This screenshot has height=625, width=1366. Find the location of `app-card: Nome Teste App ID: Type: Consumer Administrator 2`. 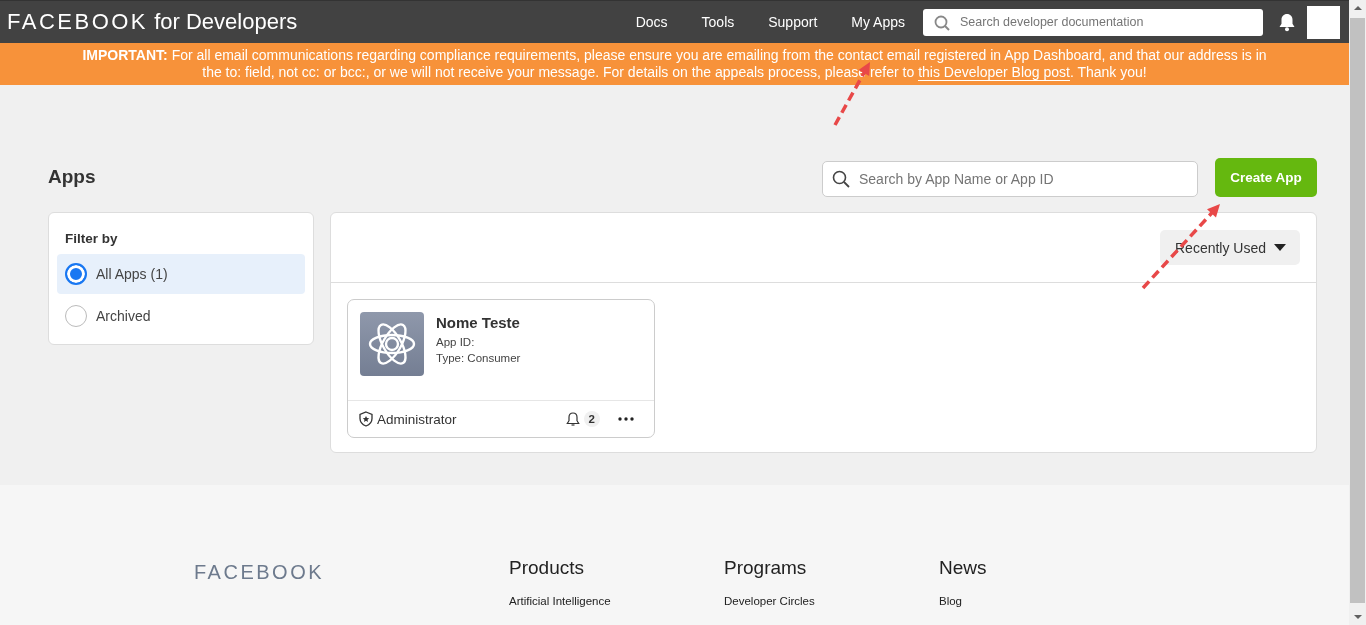

app-card: Nome Teste App ID: Type: Consumer Administrator 2 is located at coordinates (501, 368).